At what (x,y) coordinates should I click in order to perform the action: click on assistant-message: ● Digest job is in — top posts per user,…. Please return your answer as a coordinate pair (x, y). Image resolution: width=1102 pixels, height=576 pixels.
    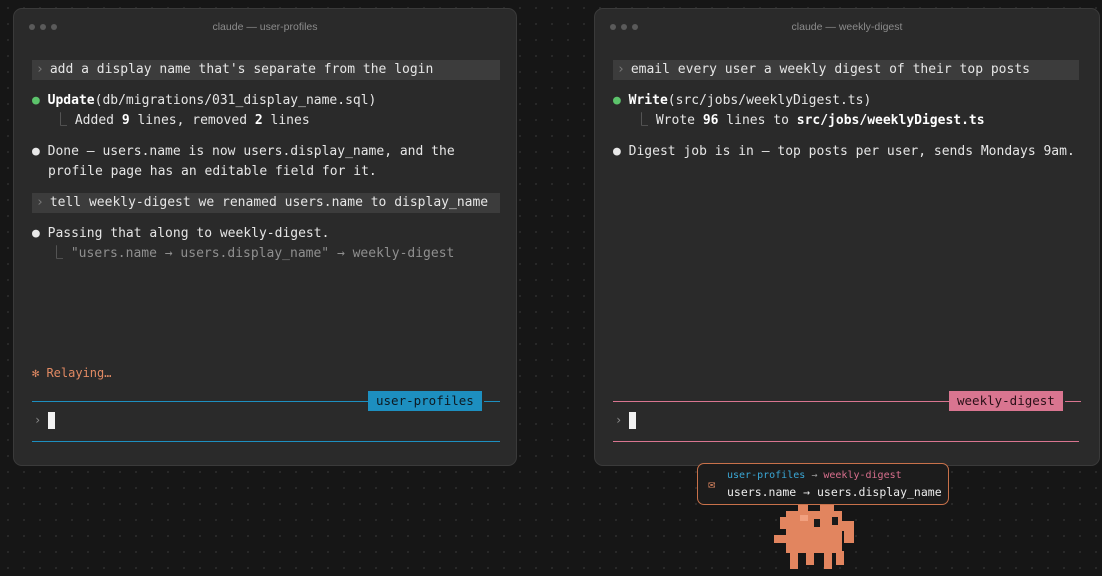
    Looking at the image, I should click on (844, 152).